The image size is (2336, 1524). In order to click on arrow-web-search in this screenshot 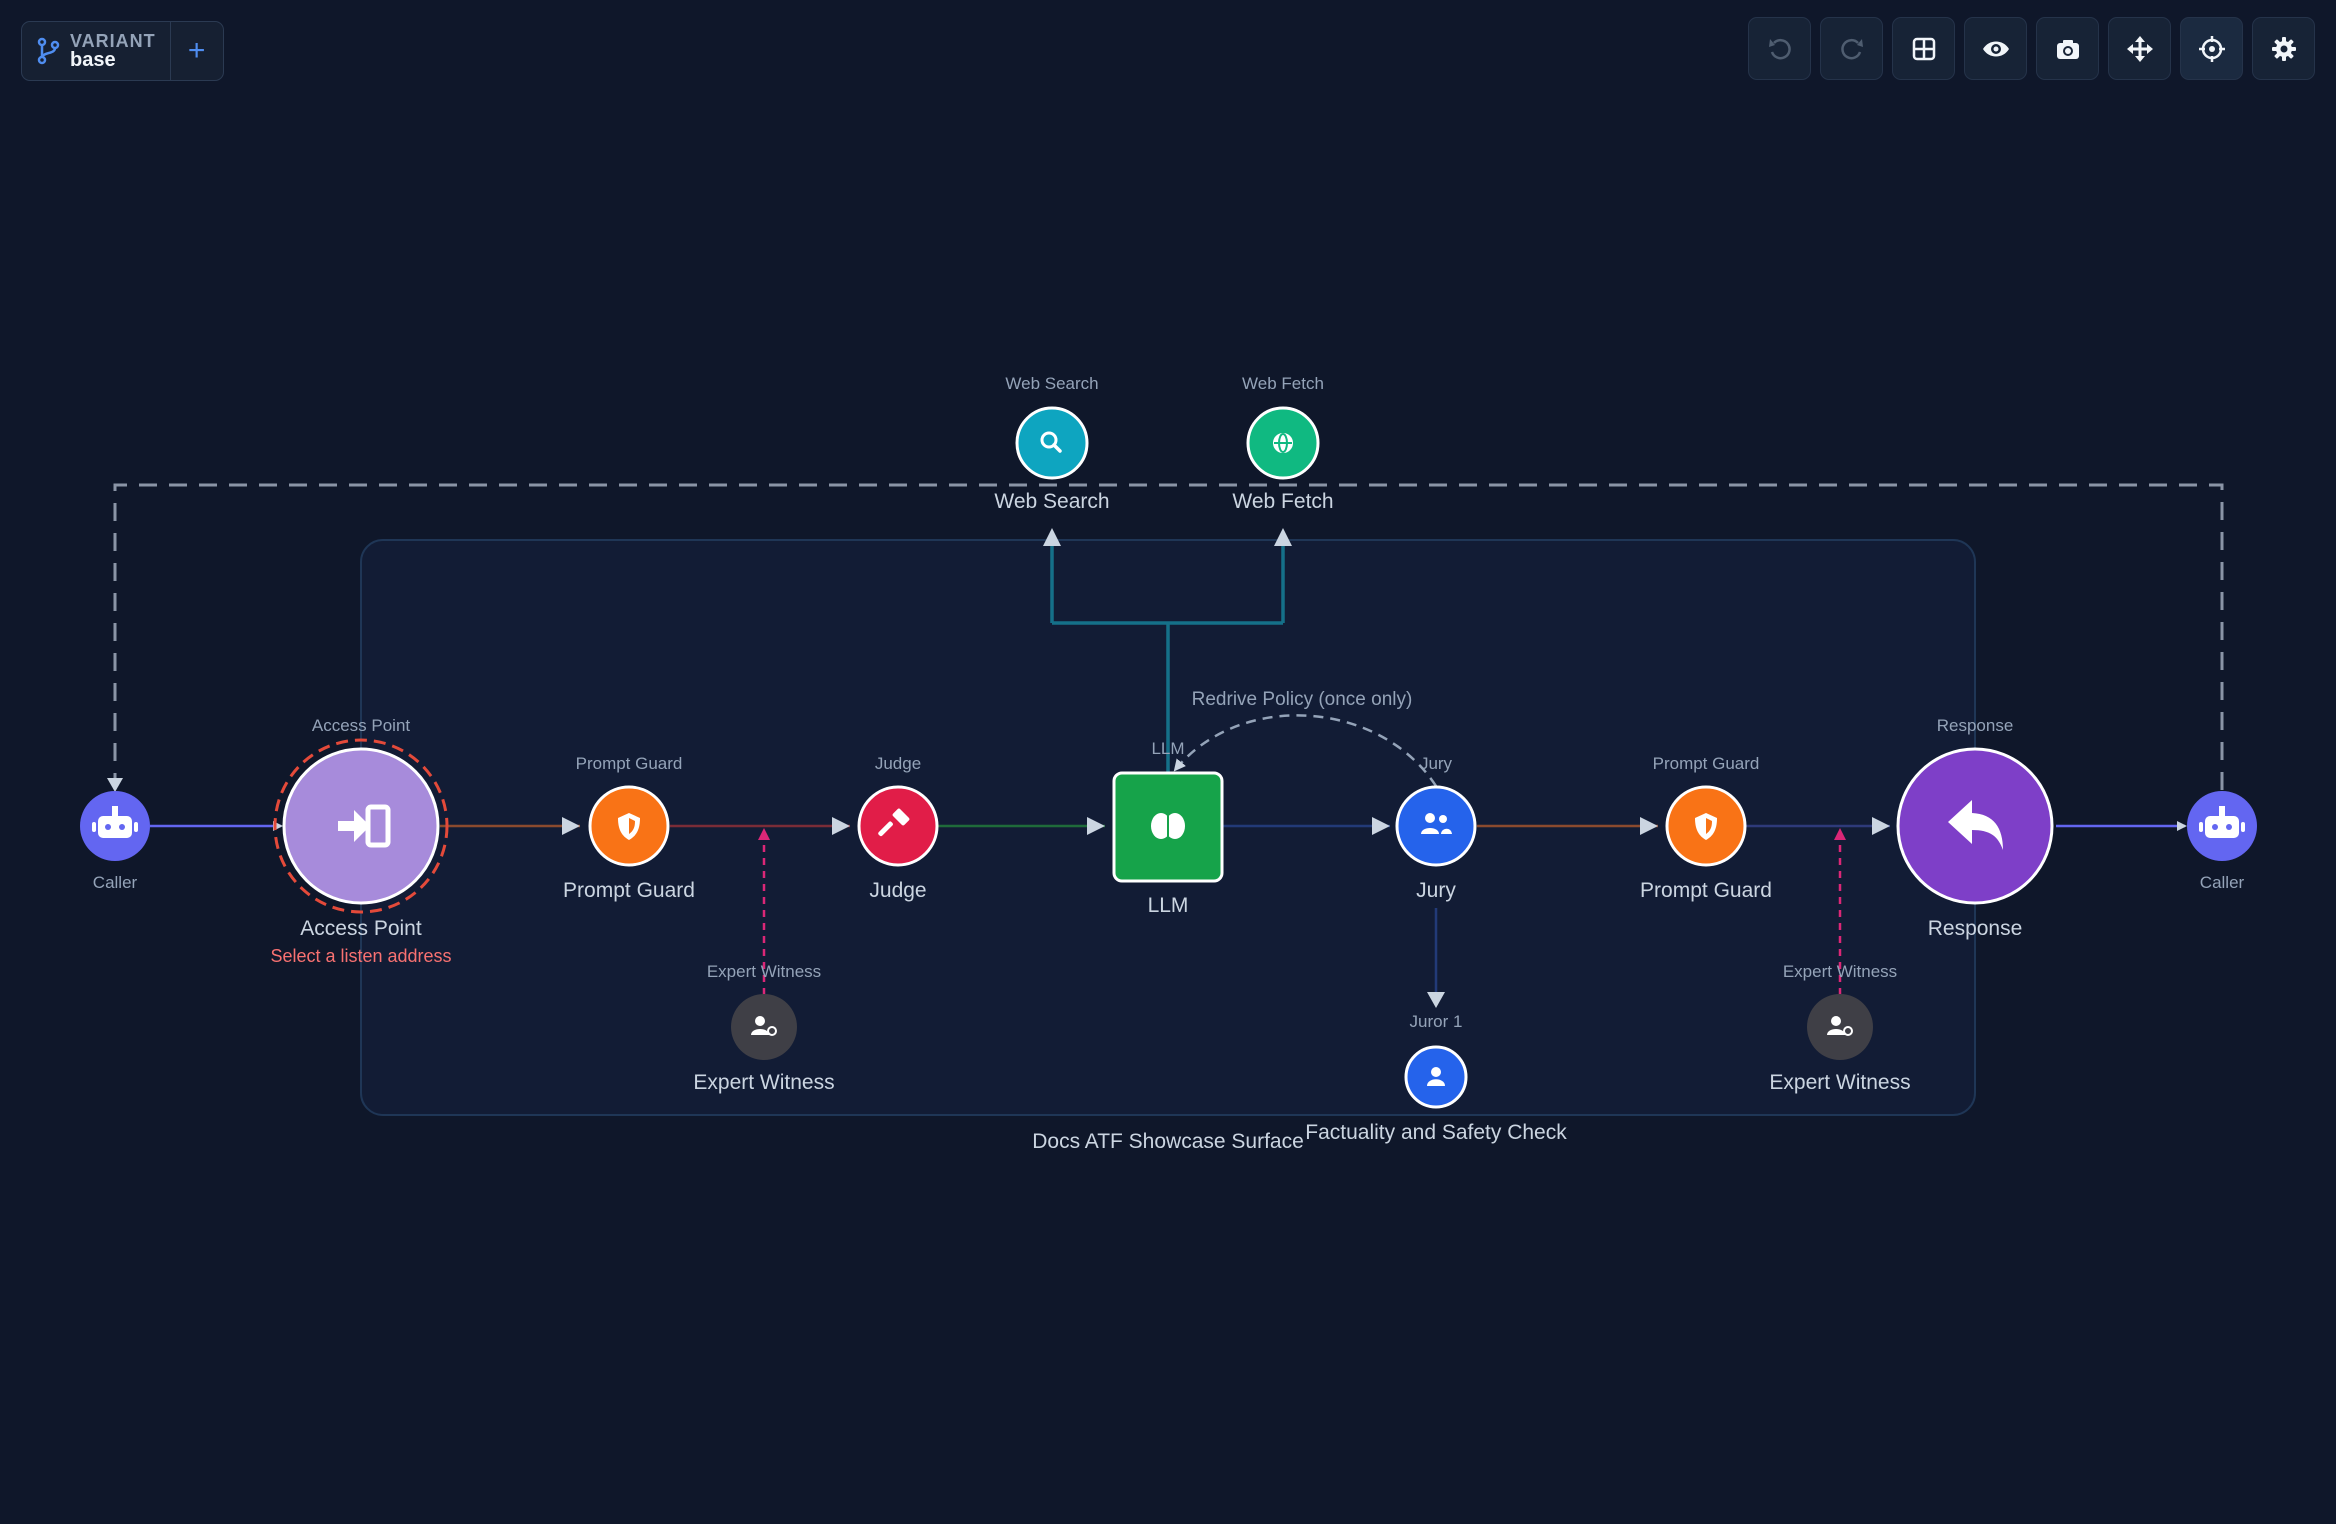, I will do `click(1052, 537)`.